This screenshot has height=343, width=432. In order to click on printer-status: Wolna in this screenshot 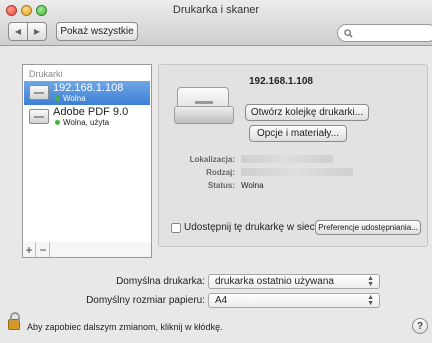, I will do `click(70, 98)`.